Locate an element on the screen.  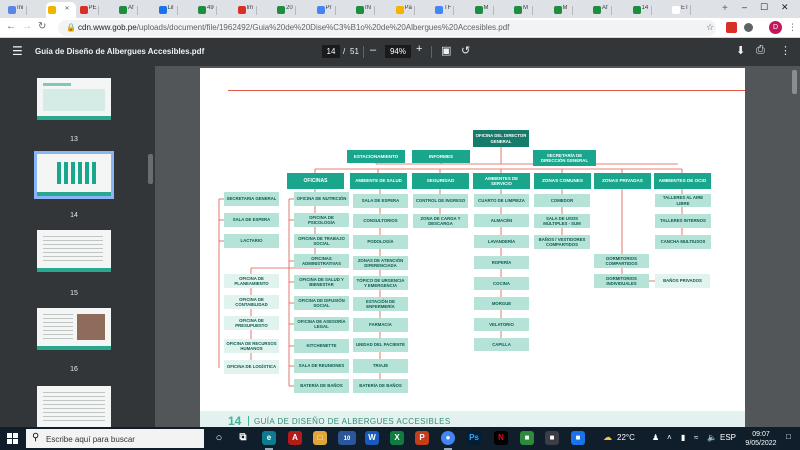
browser-tab: Pr is located at coordinates (325, 10).